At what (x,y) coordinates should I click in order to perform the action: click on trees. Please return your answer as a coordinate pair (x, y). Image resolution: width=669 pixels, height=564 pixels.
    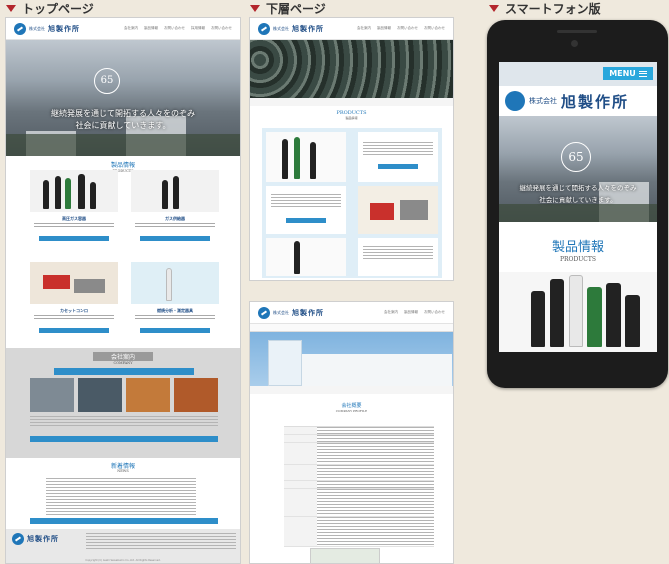
    Looking at the image, I should click on (578, 213).